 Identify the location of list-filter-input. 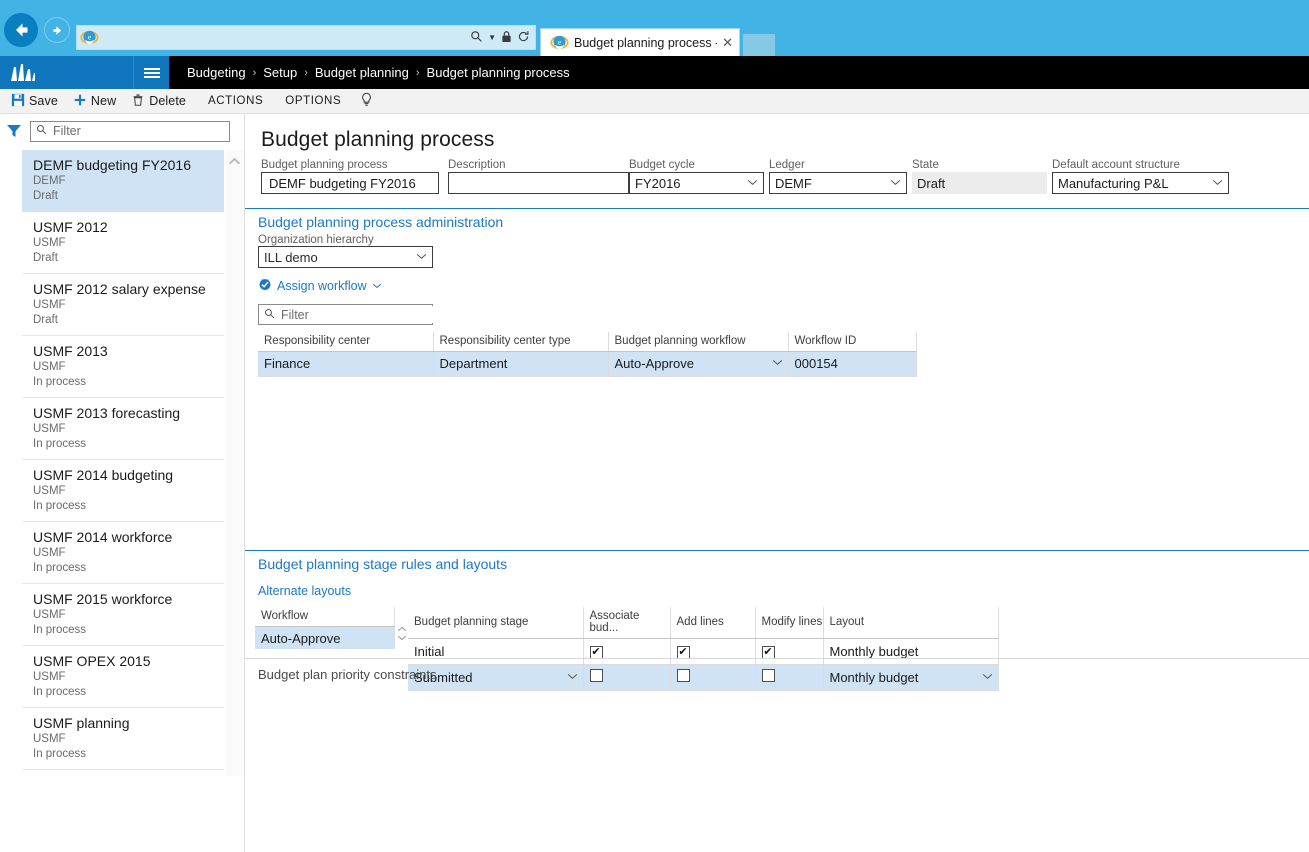
(140, 131).